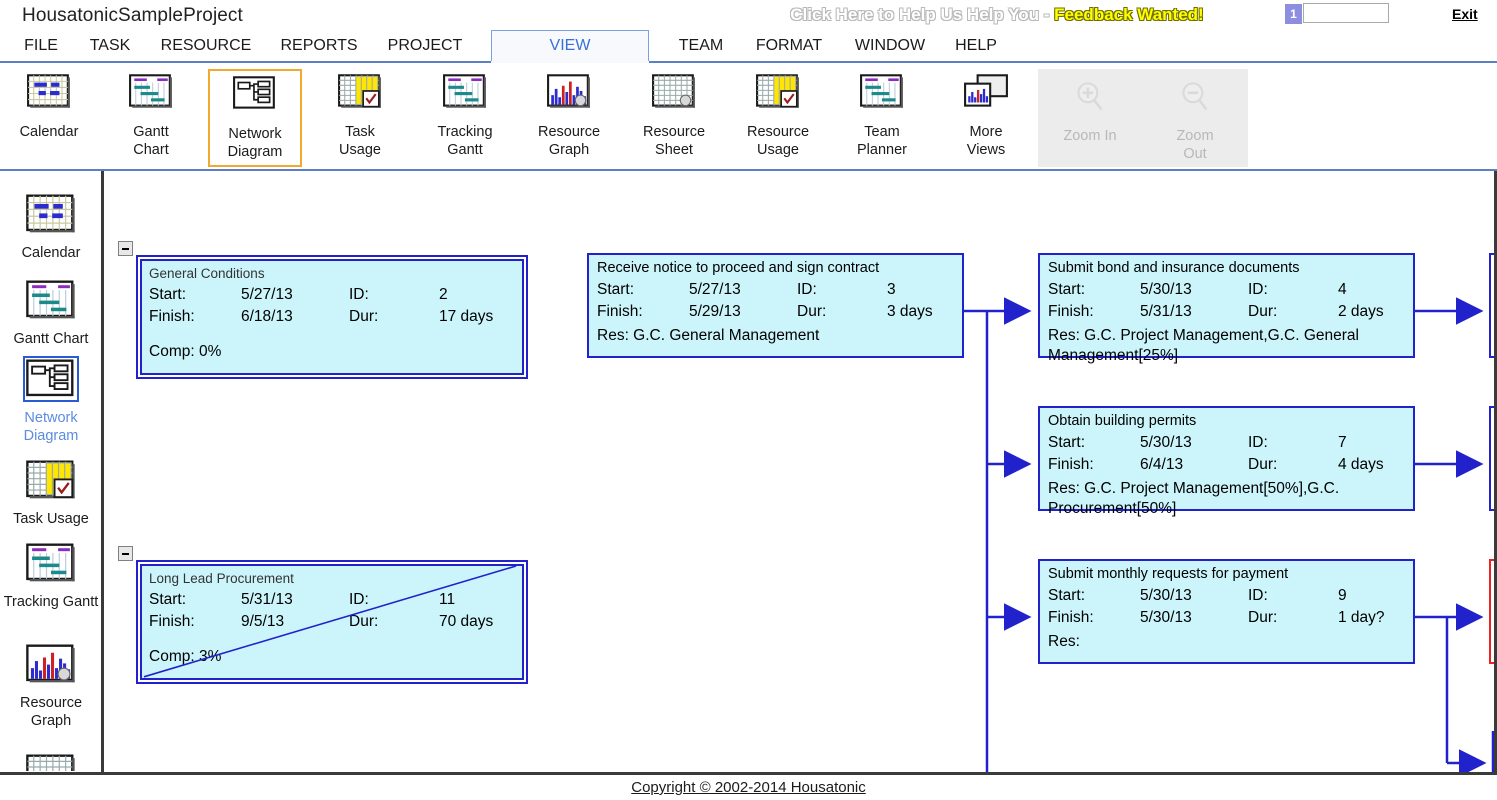 This screenshot has width=1497, height=800. Describe the element at coordinates (1226, 290) in the screenshot. I see `task-node-row-start: Start: 5/30/13 ID: 4` at that location.